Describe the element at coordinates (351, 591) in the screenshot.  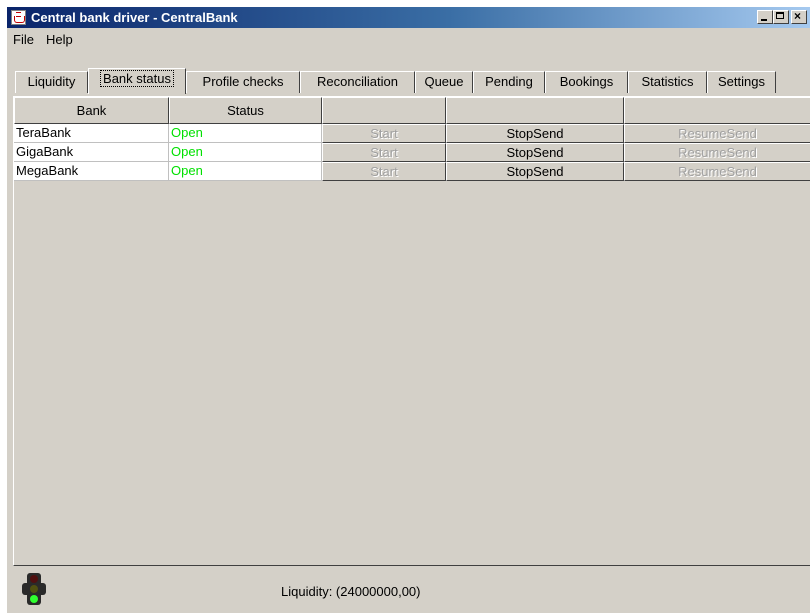
I see `liquidity-status: Liquidity: (24000000,00)` at that location.